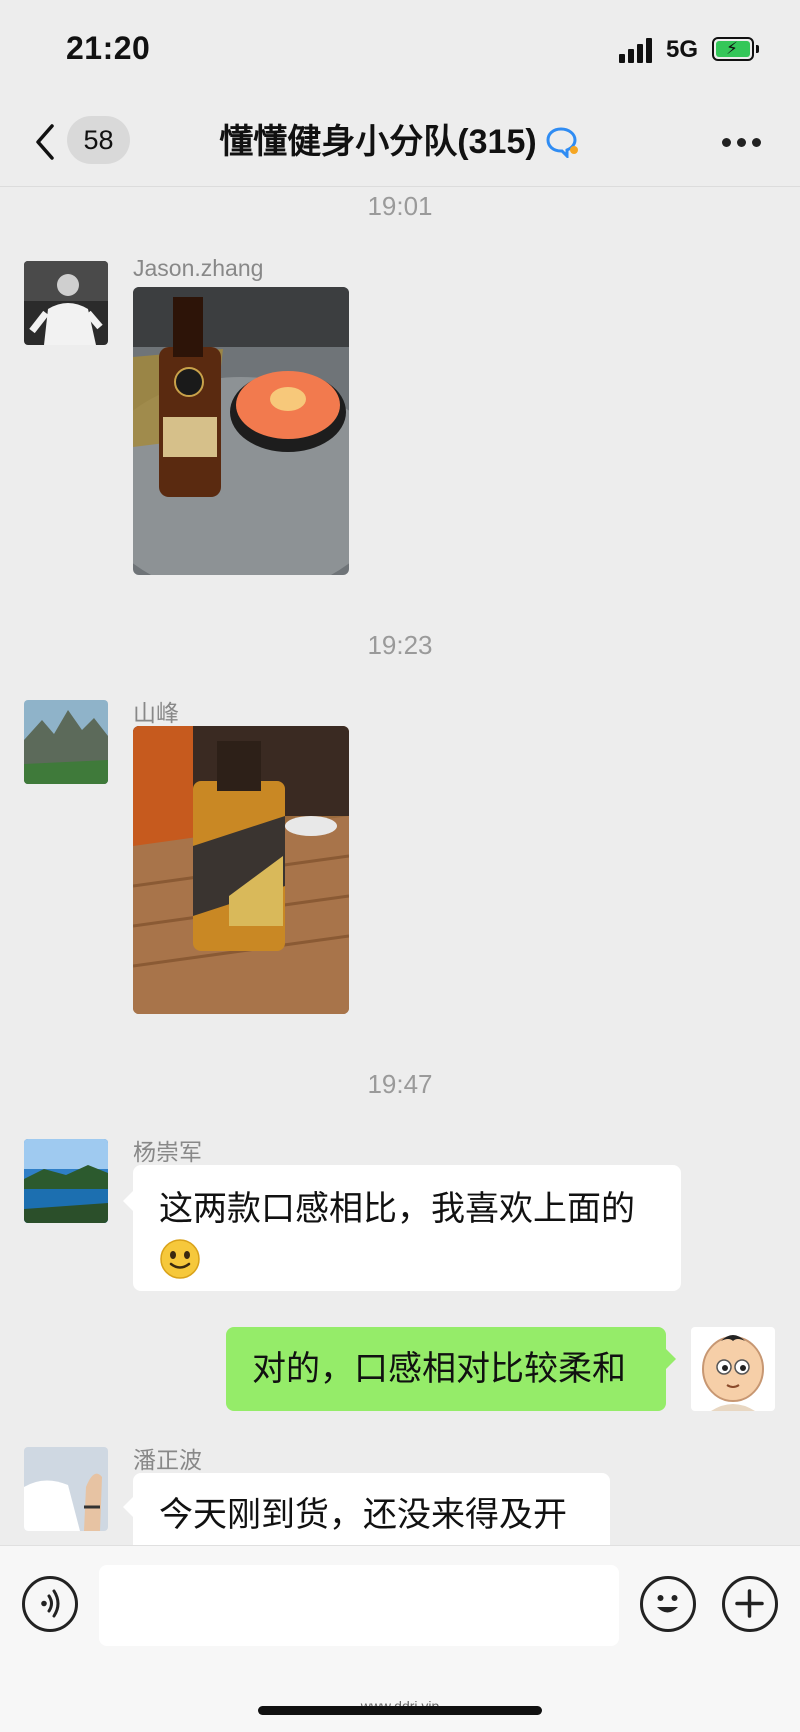 This screenshot has width=800, height=1732. I want to click on message-text: 今天刚到货，还没来得及开, so click(363, 1515).